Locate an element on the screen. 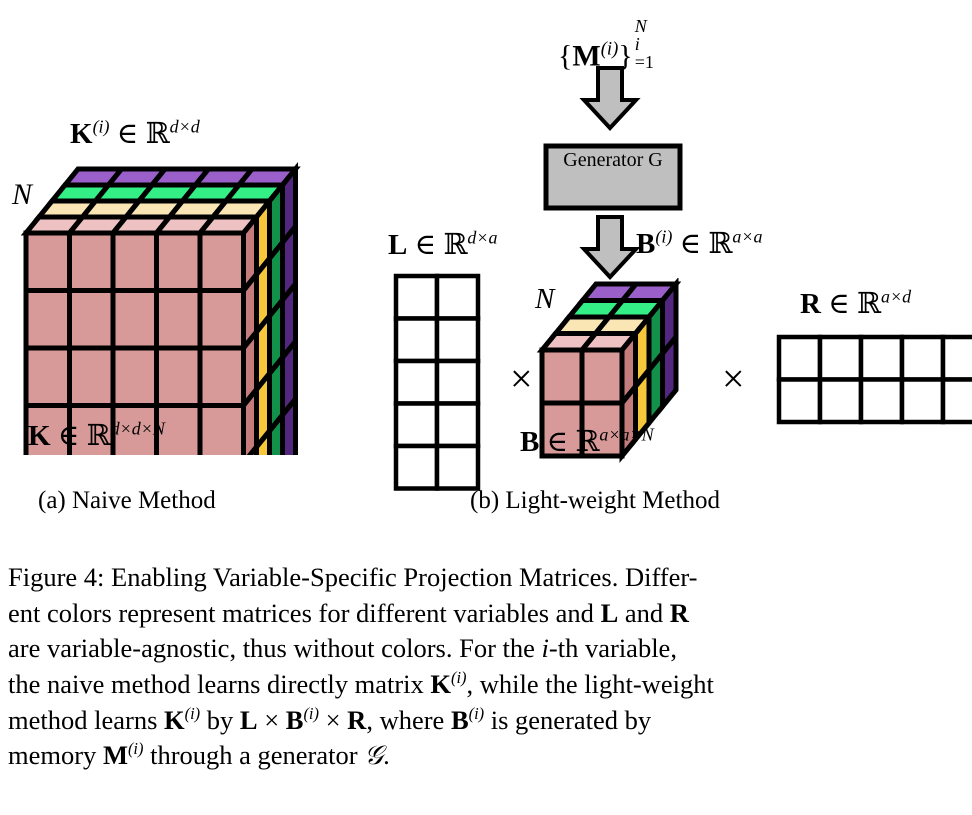 The height and width of the screenshot is (815, 972). right-matrix-label: R ∈ ℝa×d is located at coordinates (856, 303).